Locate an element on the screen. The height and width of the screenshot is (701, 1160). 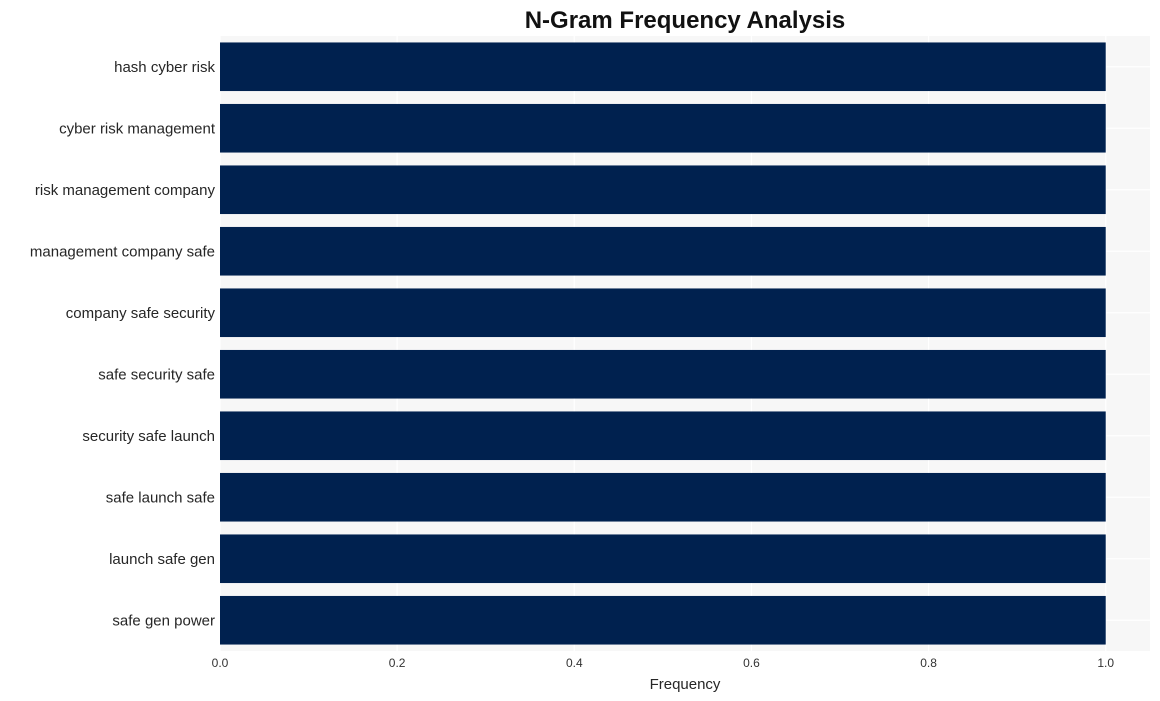
y-tick-label: company safe security is located at coordinates (141, 313).